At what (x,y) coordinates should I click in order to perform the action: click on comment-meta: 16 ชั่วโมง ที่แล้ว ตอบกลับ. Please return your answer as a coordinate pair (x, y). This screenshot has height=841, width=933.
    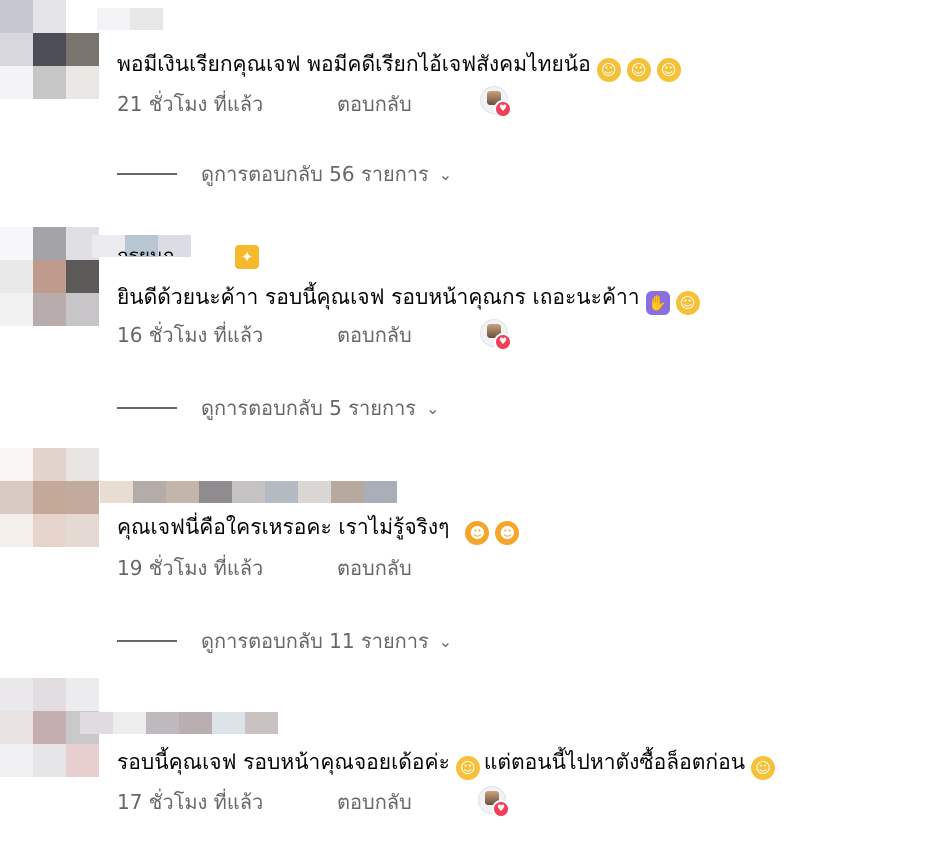
    Looking at the image, I should click on (264, 335).